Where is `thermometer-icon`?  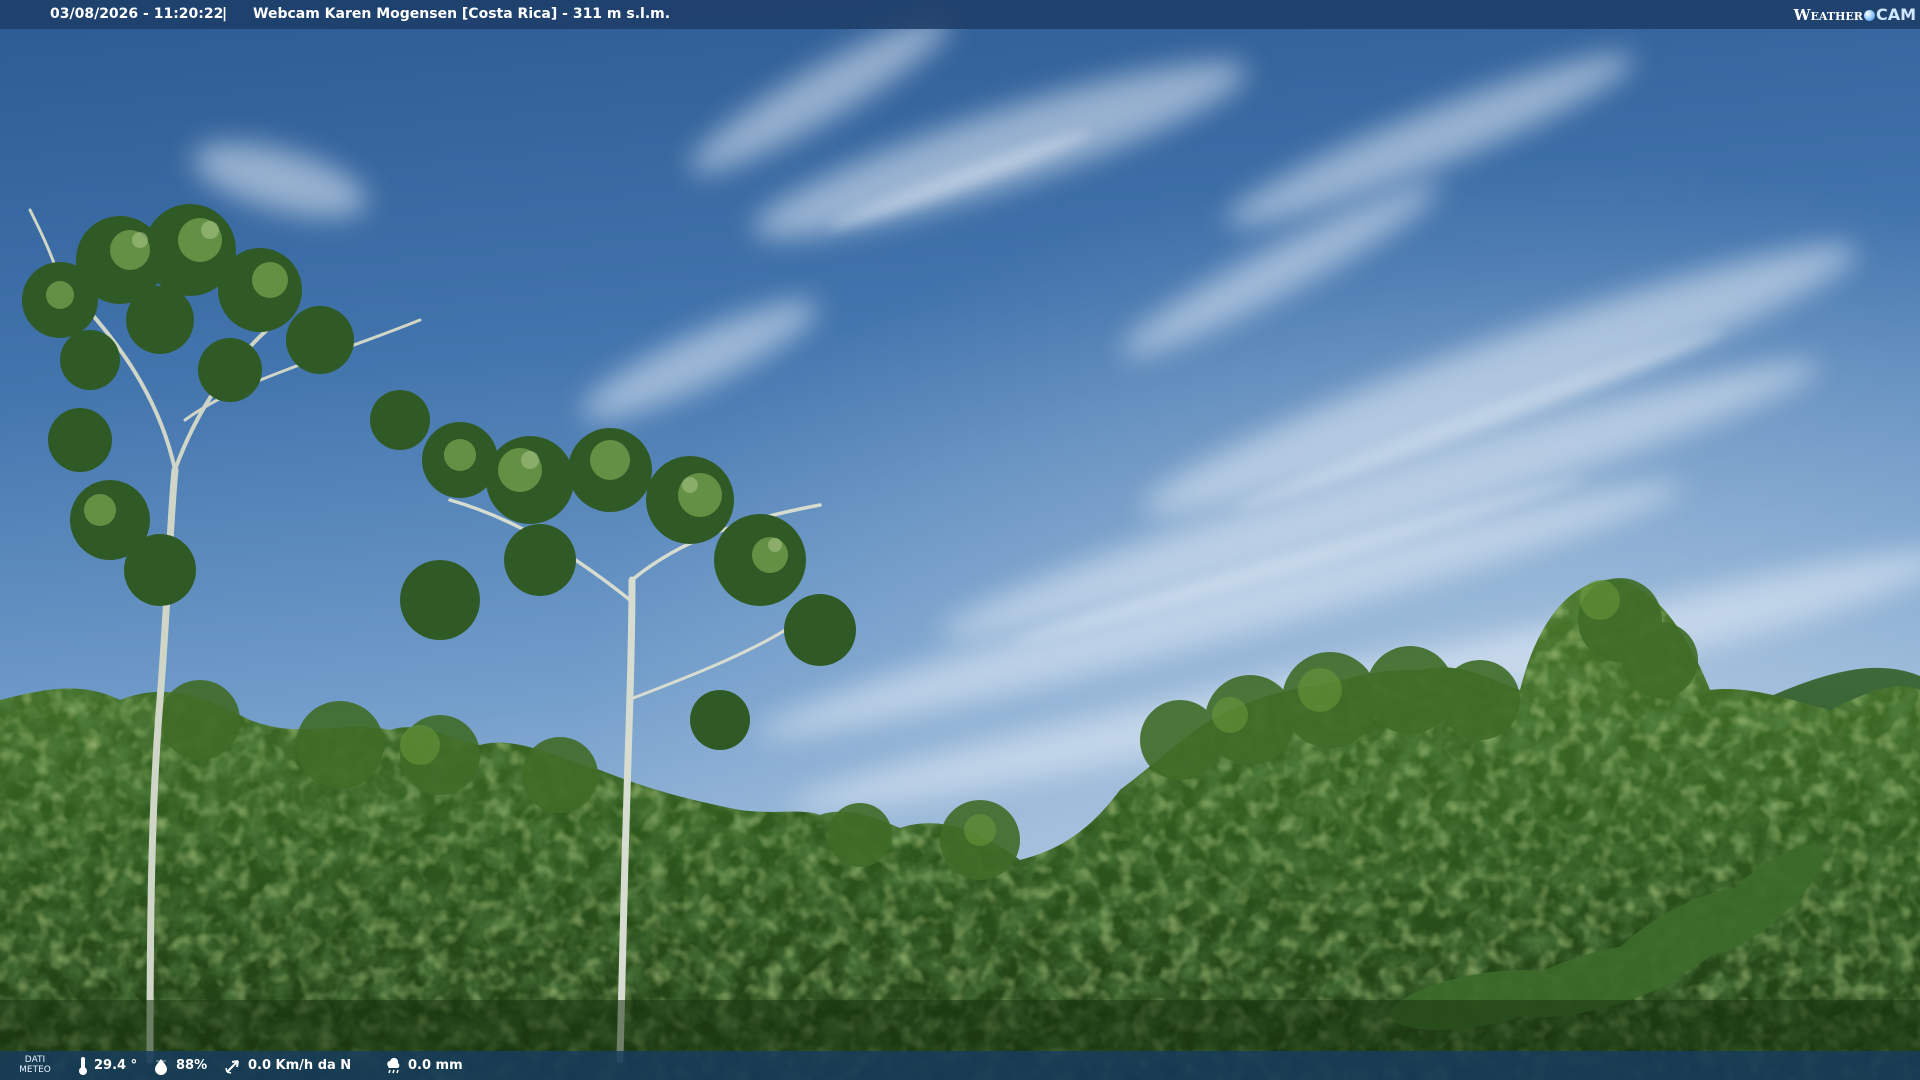 thermometer-icon is located at coordinates (83, 1065).